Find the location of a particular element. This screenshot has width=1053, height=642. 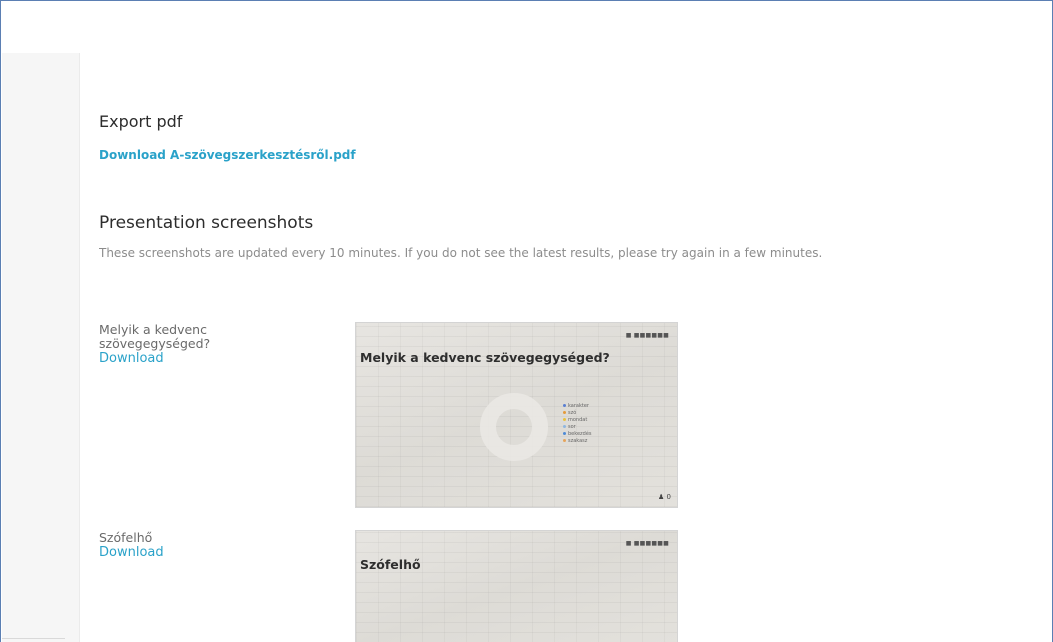

legend-item: mondat is located at coordinates (577, 419).